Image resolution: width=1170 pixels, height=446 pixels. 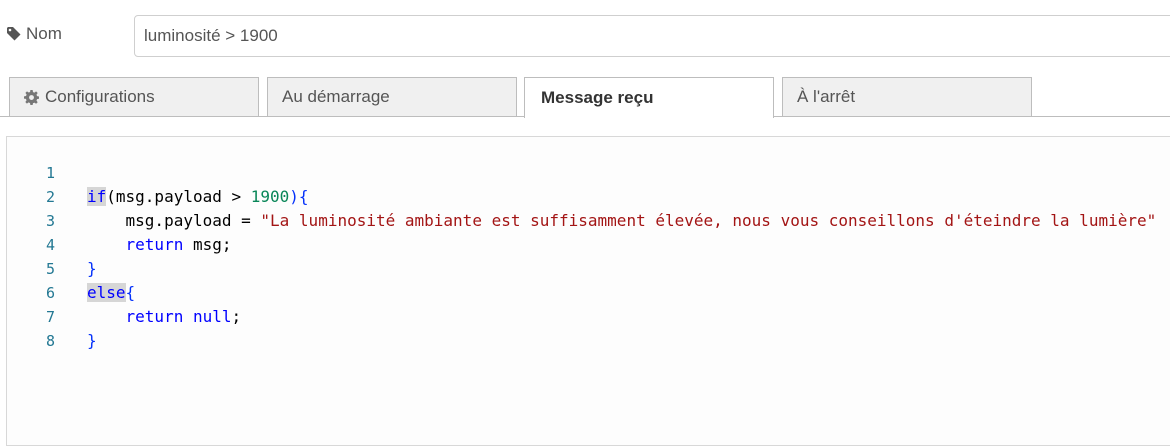 I want to click on tab-a-l-arret-label: À l'arrêt, so click(x=826, y=96).